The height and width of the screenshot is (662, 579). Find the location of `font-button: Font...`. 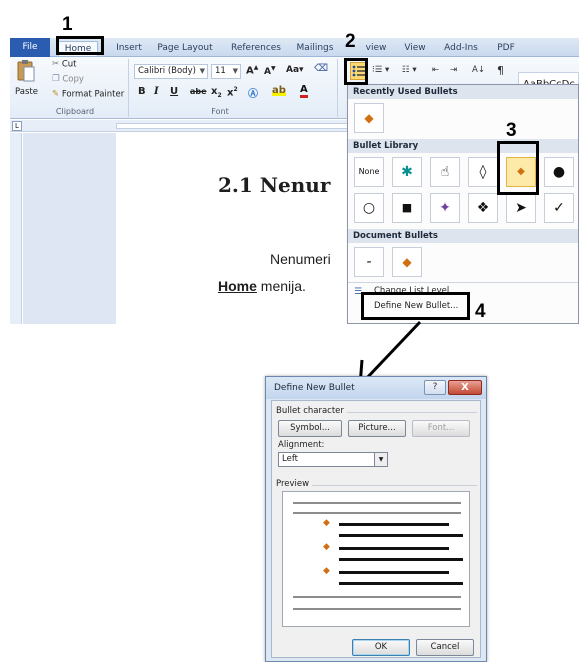

font-button: Font... is located at coordinates (441, 428).